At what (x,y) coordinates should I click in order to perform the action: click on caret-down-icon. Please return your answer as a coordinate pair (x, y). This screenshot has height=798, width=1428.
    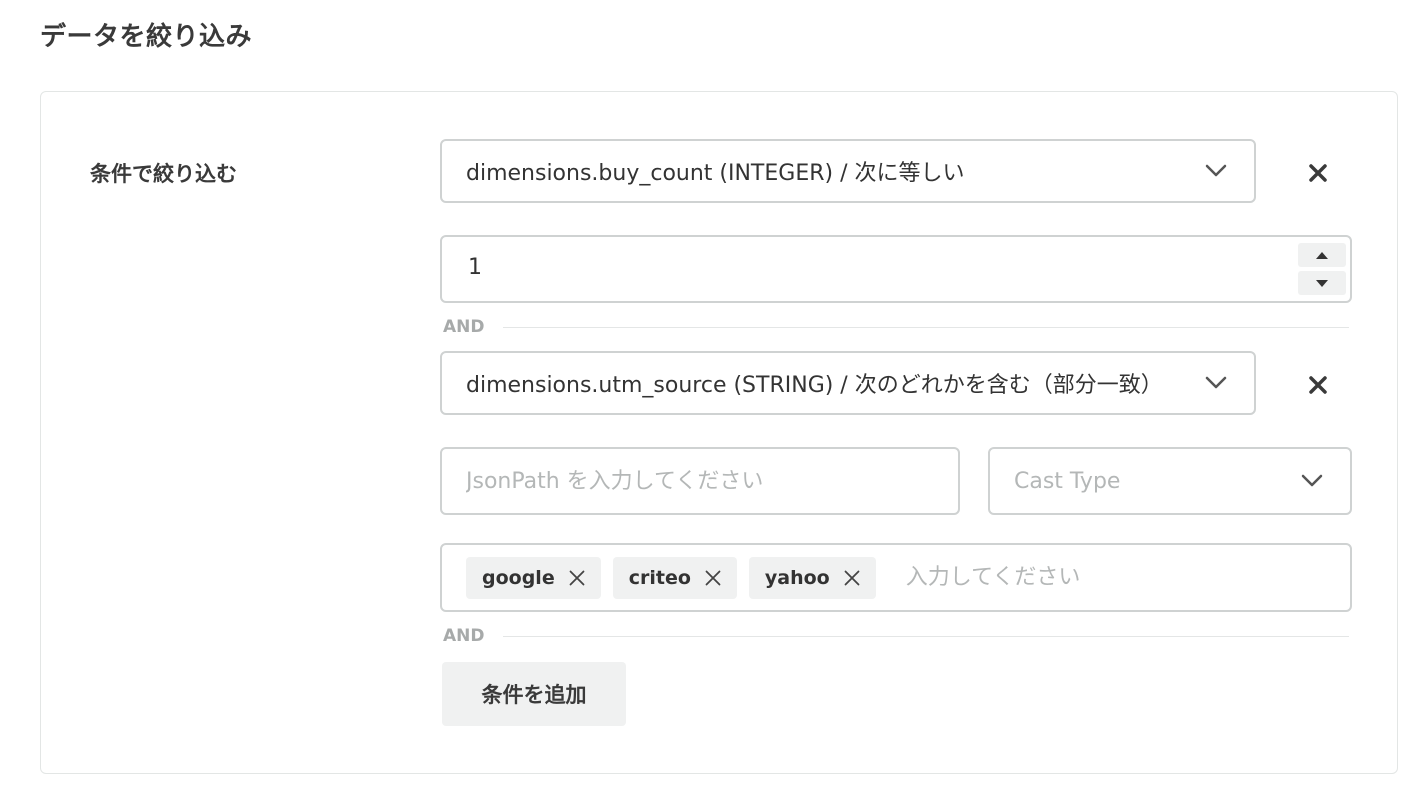
    Looking at the image, I should click on (1322, 283).